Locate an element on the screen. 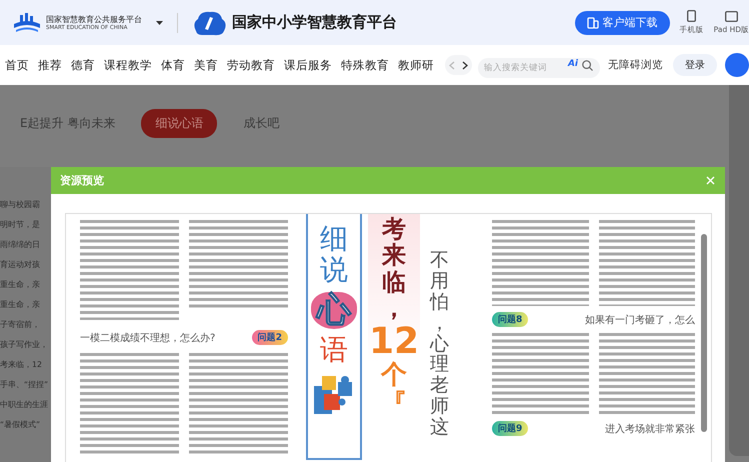 The height and width of the screenshot is (462, 749). caret-icon is located at coordinates (159, 22).